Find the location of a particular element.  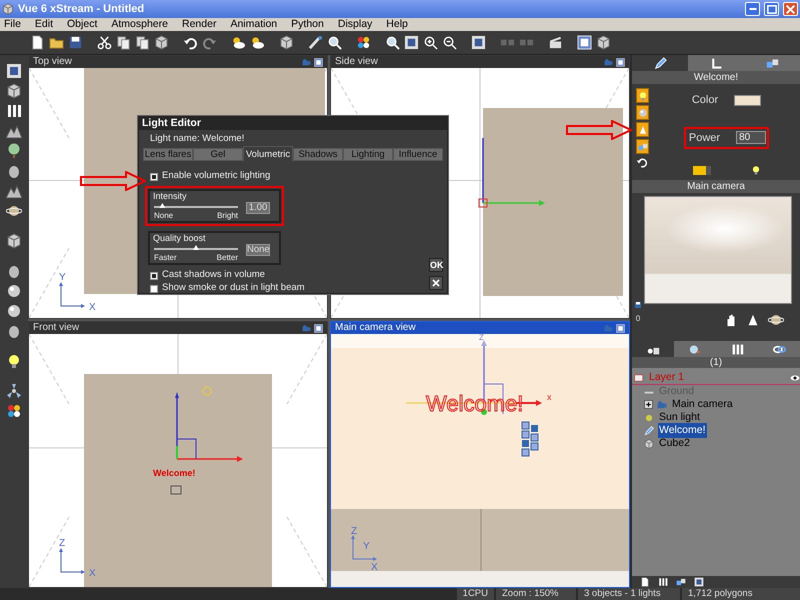

eye-icon is located at coordinates (795, 378).